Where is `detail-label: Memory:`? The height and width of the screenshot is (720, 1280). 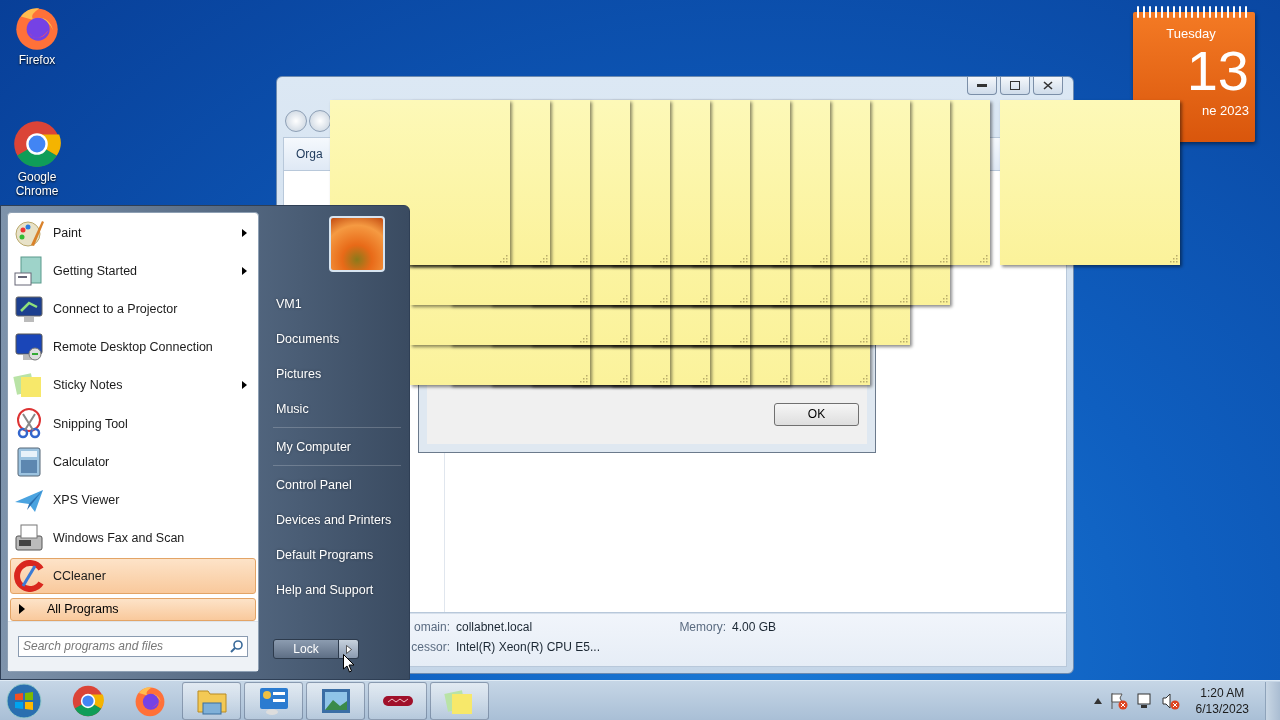 detail-label: Memory: is located at coordinates (703, 628).